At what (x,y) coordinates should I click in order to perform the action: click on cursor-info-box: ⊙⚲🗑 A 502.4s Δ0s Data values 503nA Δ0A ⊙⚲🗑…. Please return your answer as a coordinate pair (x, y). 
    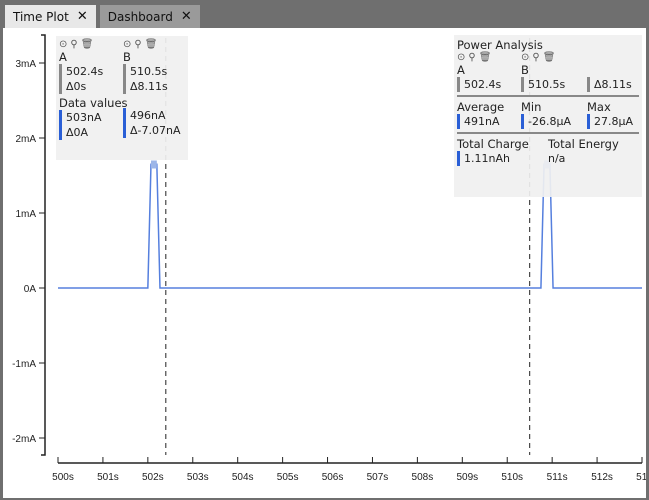
    Looking at the image, I should click on (122, 98).